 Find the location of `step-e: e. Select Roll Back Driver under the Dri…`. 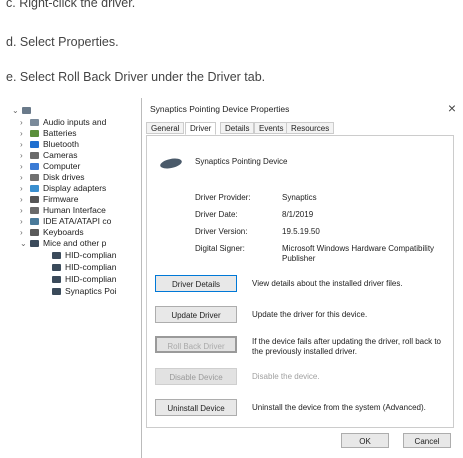

step-e: e. Select Roll Back Driver under the Dri… is located at coordinates (136, 77).